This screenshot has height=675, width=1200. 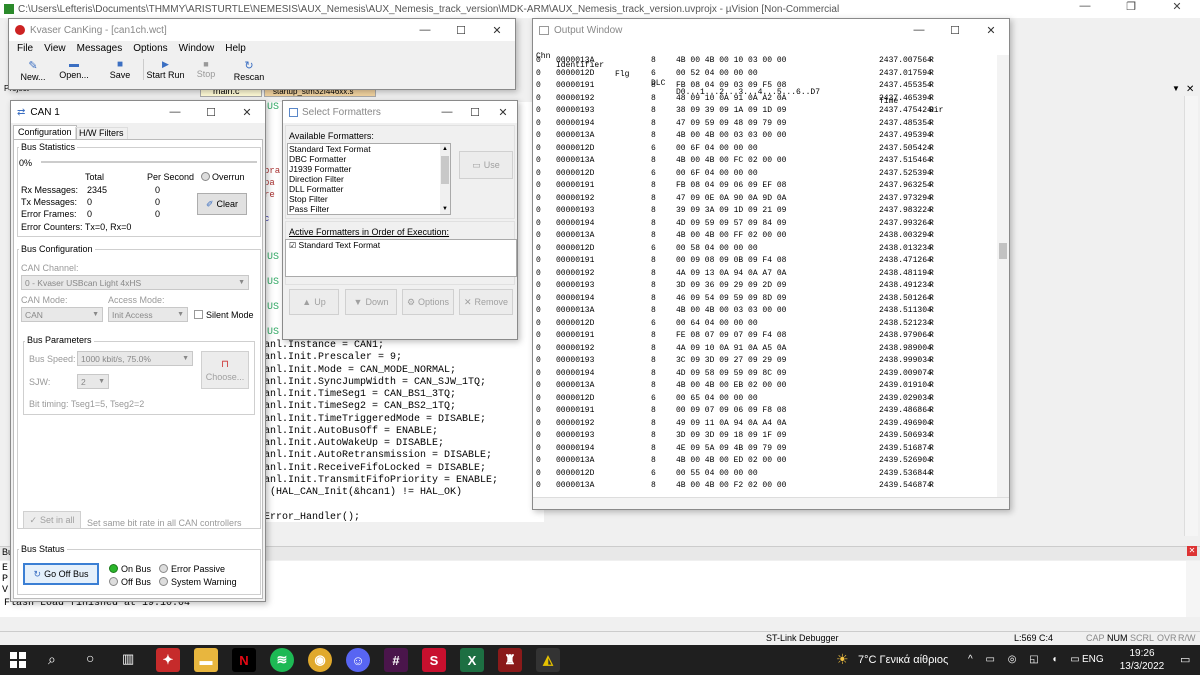 I want to click on sw-icon: S, so click(x=434, y=660).